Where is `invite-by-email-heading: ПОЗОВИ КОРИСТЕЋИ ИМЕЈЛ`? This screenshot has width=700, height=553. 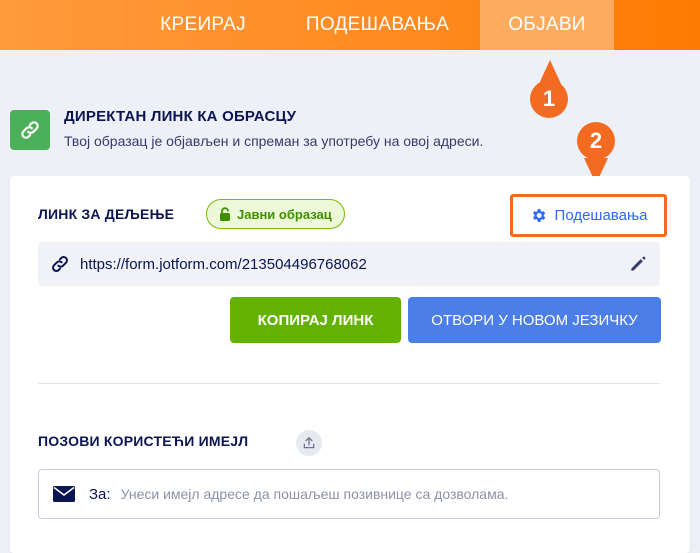 invite-by-email-heading: ПОЗОВИ КОРИСТЕЋИ ИМЕЈЛ is located at coordinates (143, 441).